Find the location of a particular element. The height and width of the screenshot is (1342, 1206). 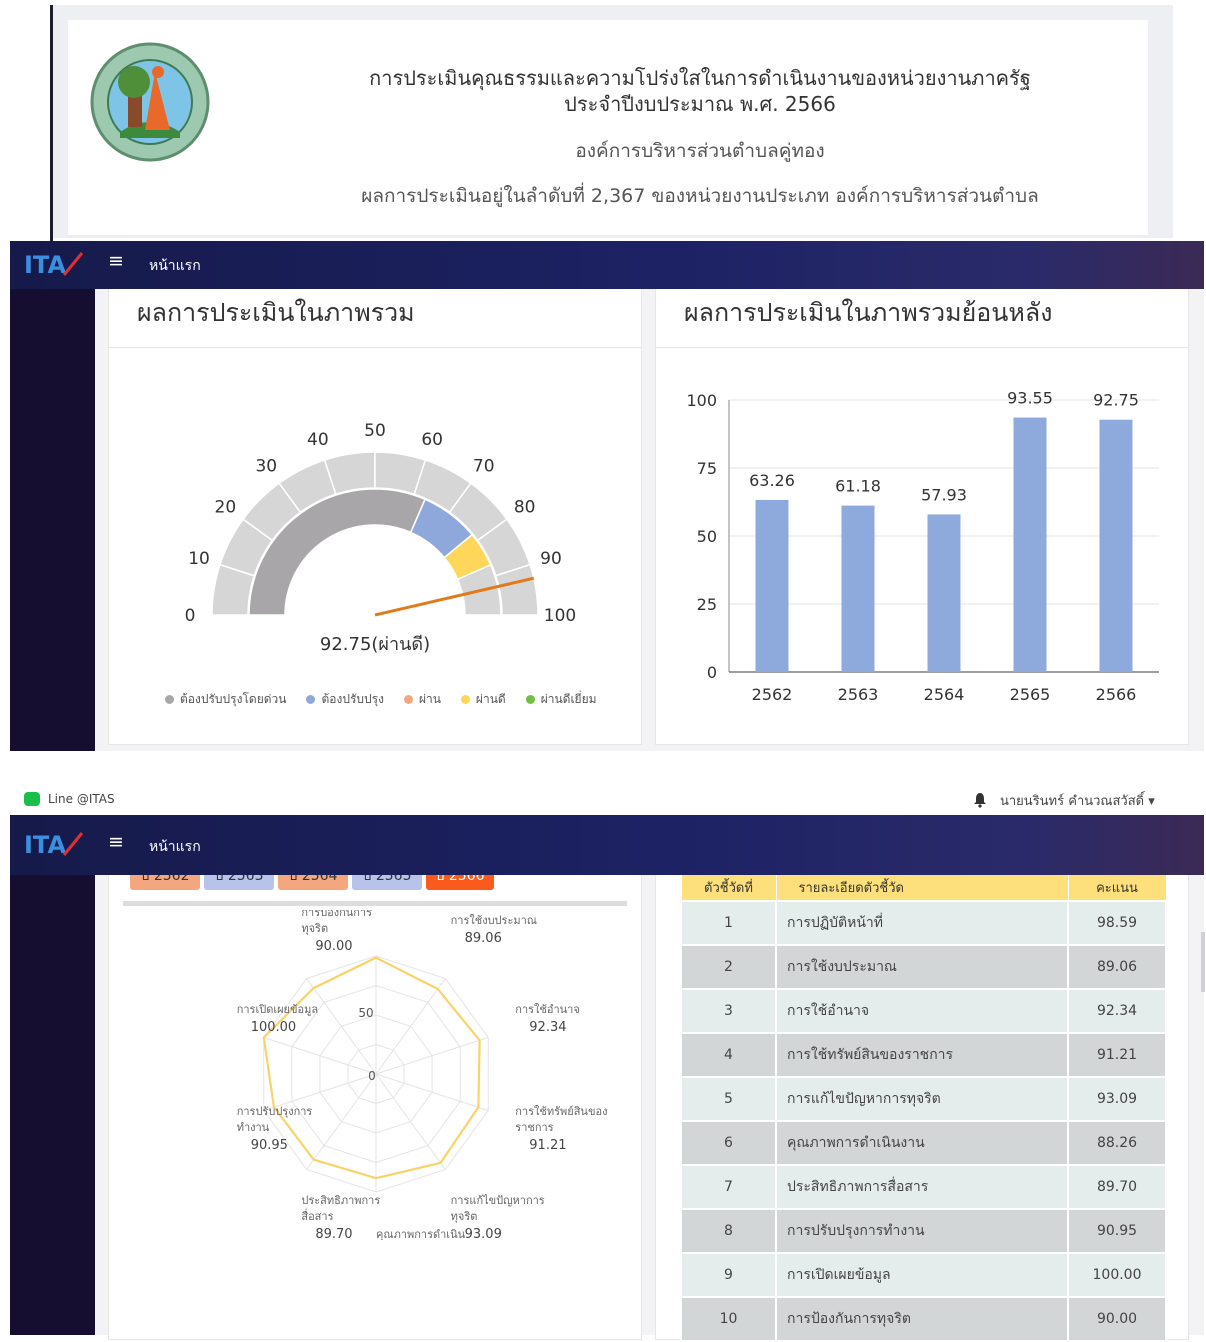

organization-logo is located at coordinates (150, 102).